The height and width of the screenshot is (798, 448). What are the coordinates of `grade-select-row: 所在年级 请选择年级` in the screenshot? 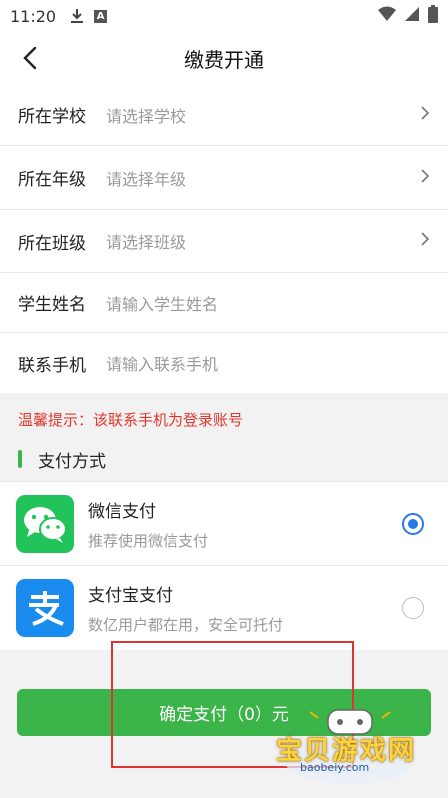 It's located at (224, 178).